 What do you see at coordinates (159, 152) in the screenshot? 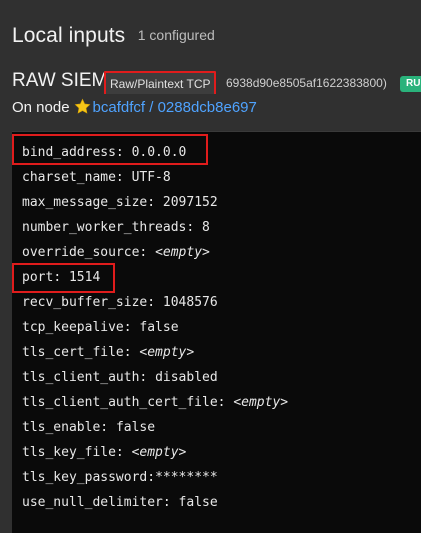
I see `config-value: 0.0.0.0` at bounding box center [159, 152].